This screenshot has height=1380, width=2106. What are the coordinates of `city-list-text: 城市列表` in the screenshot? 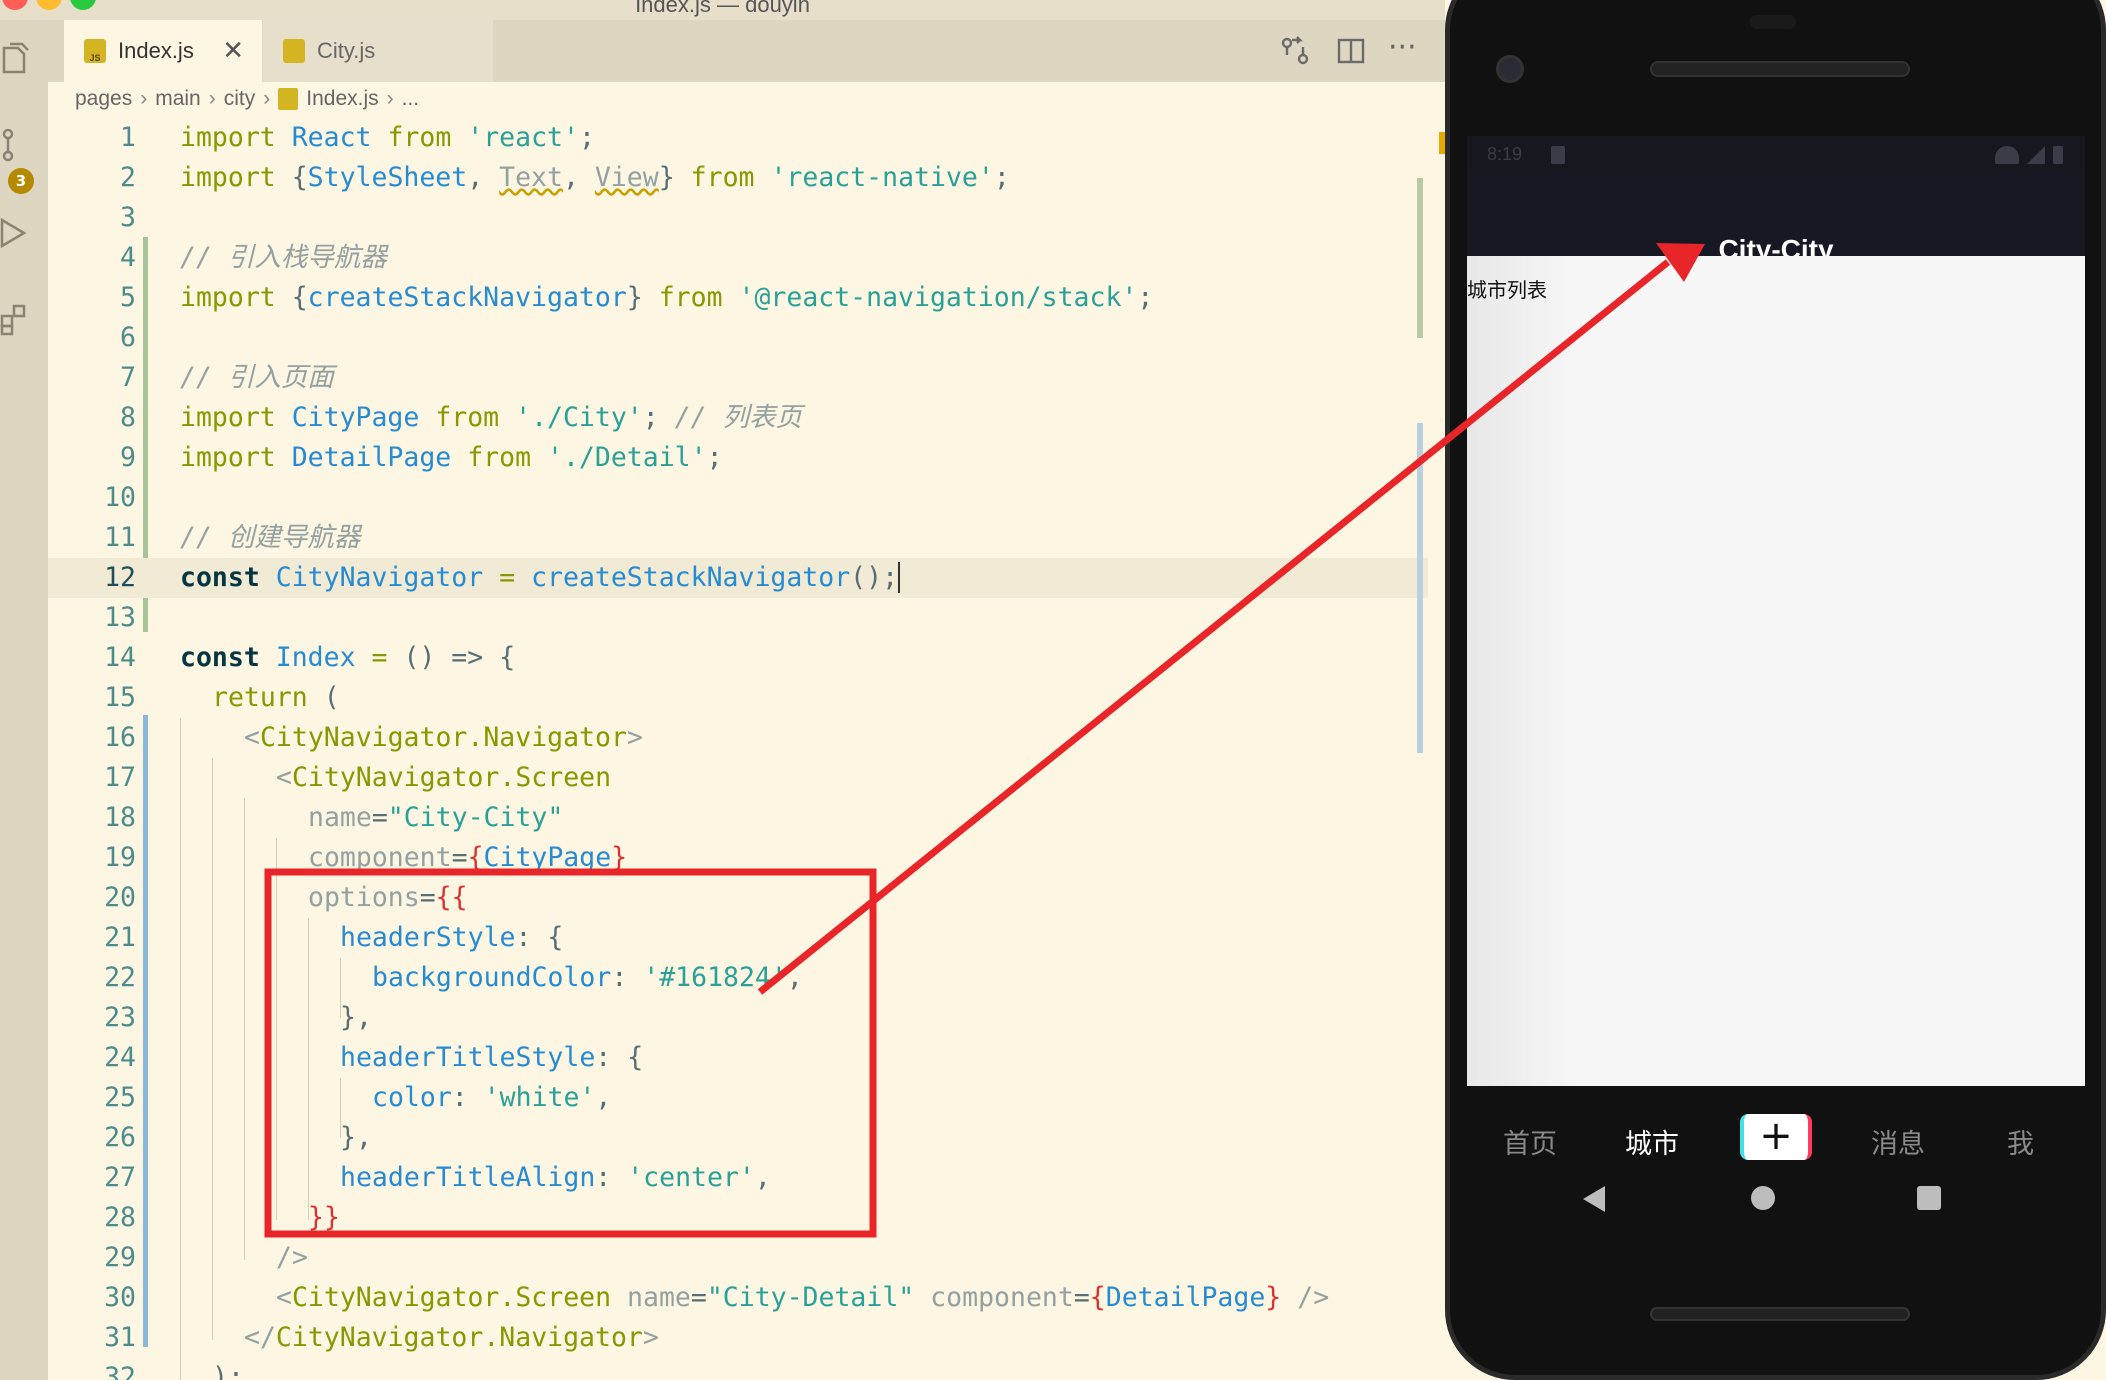 It's located at (1507, 290).